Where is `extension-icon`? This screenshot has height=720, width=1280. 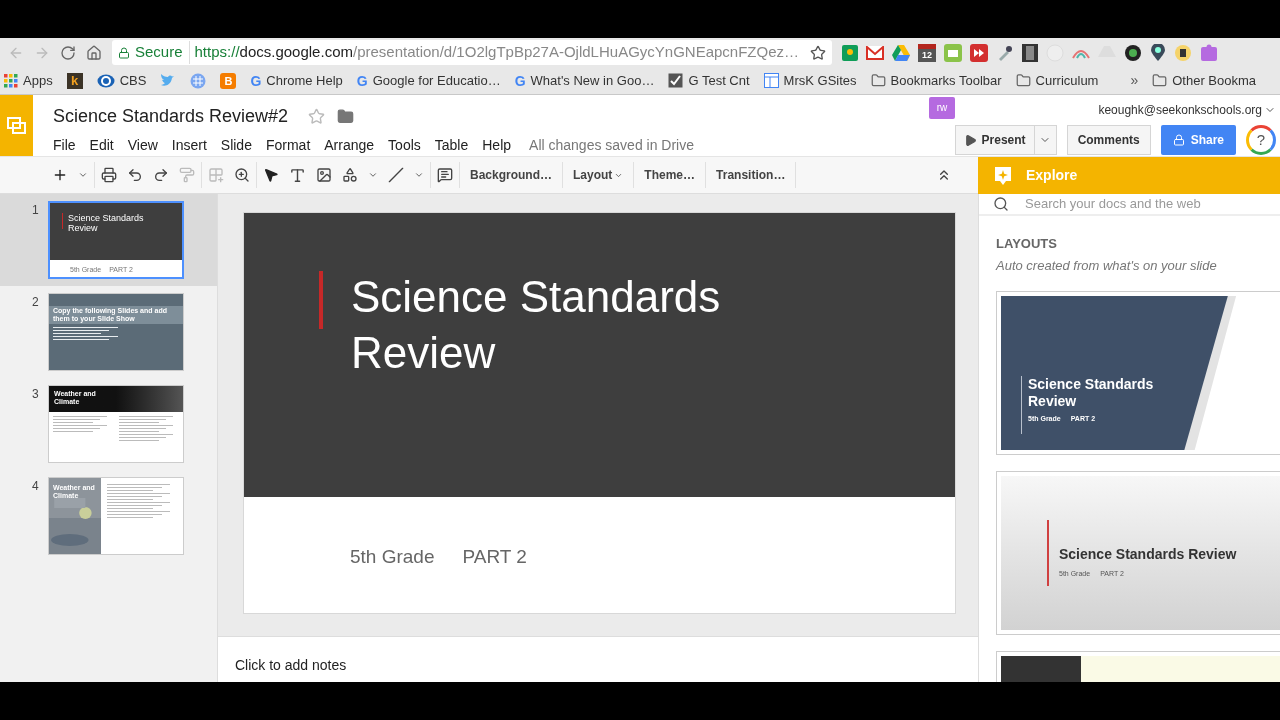
extension-icon is located at coordinates (1183, 52).